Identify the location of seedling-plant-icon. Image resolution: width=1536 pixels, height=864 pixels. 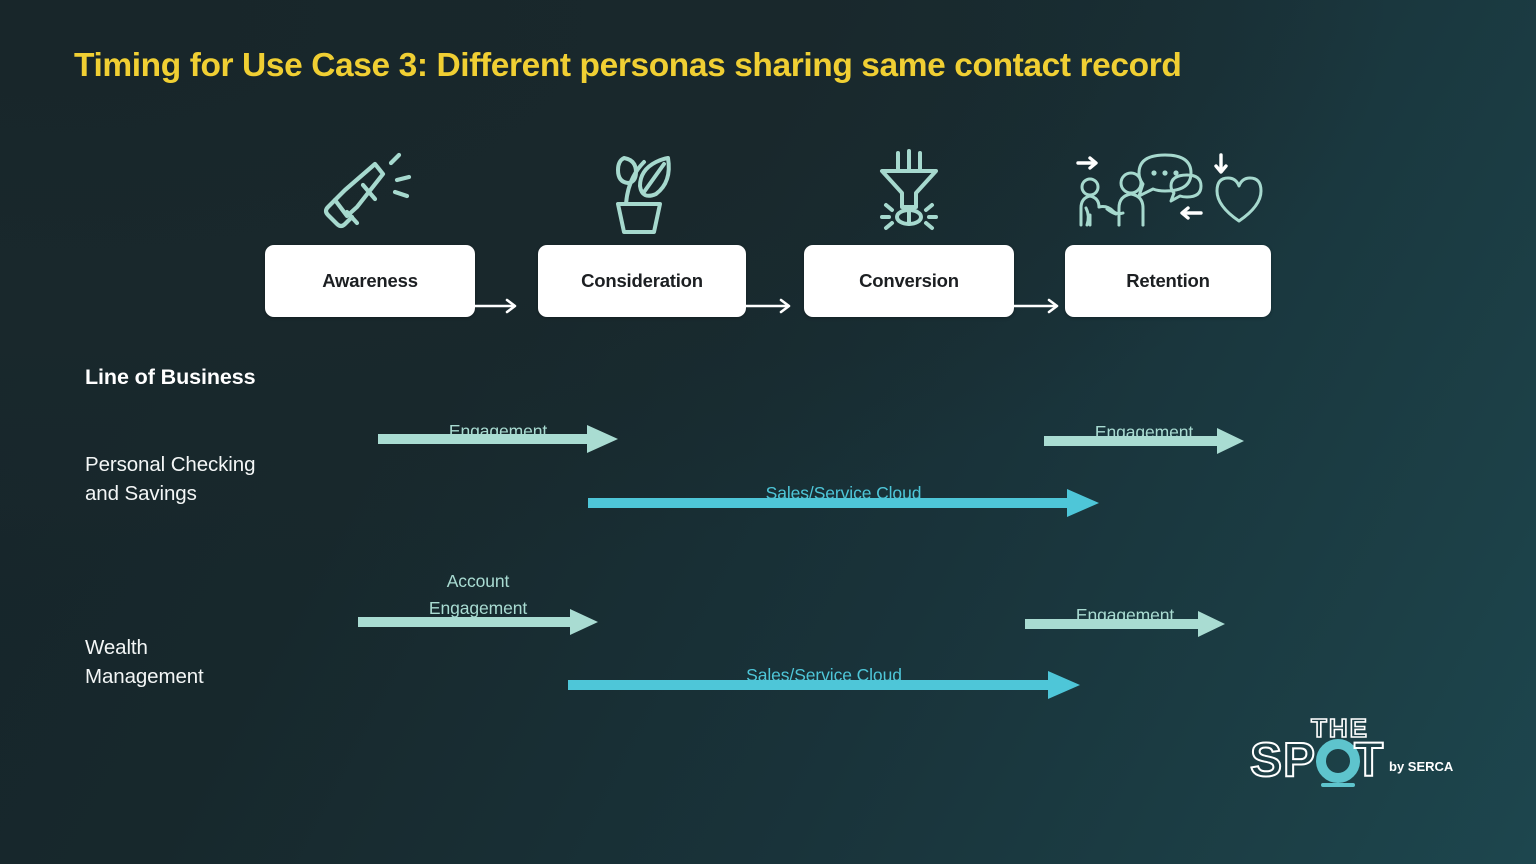
(642, 191).